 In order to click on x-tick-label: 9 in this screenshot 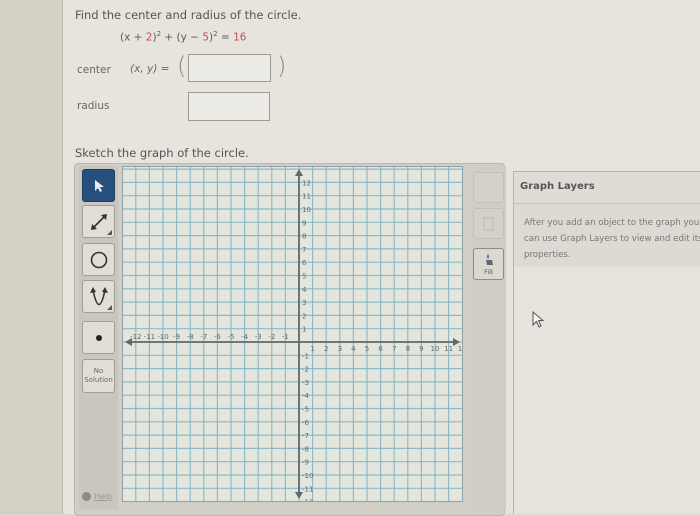, I will do `click(421, 349)`.